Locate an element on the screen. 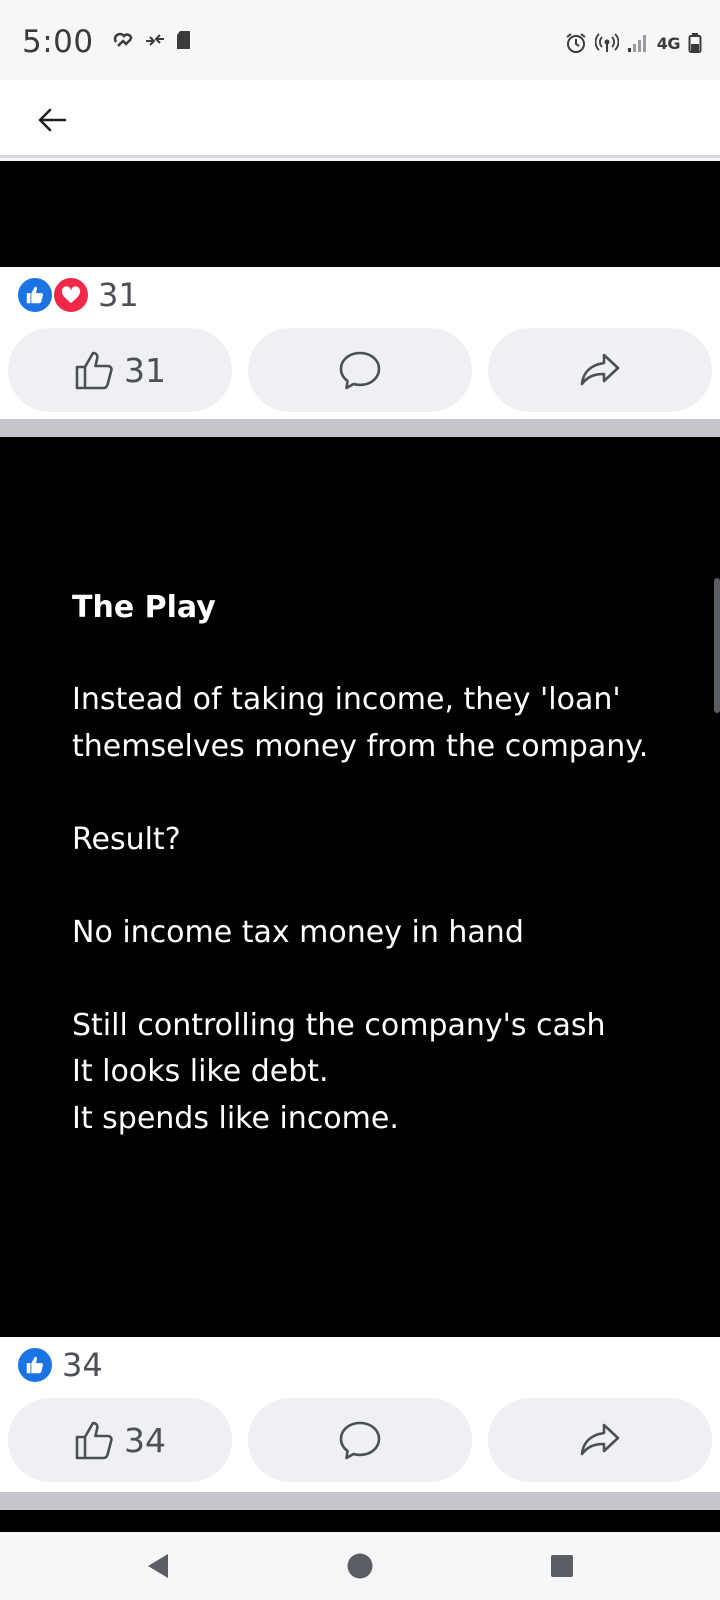 The image size is (720, 1600). status-right-icons: 4G is located at coordinates (633, 43).